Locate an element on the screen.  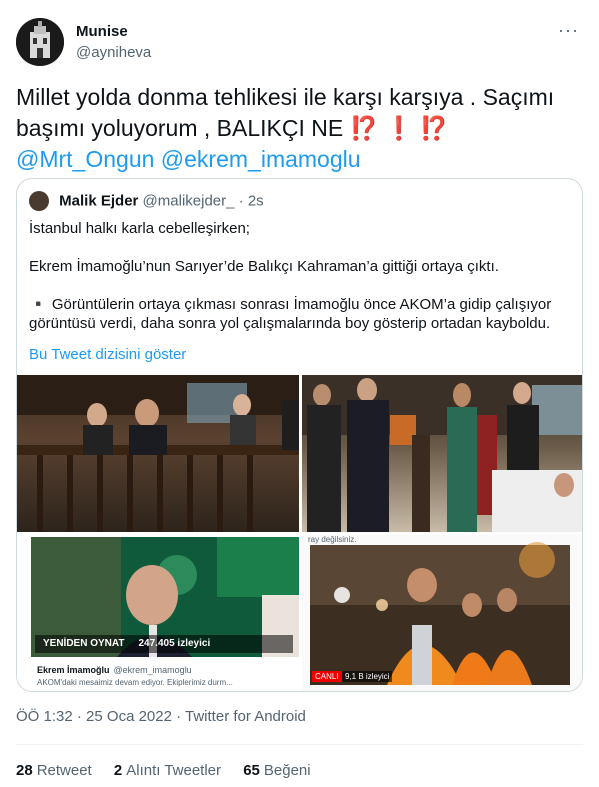
embedded-author: Ekrem İmamoğlu @ekrem_imamoglu is located at coordinates (114, 670).